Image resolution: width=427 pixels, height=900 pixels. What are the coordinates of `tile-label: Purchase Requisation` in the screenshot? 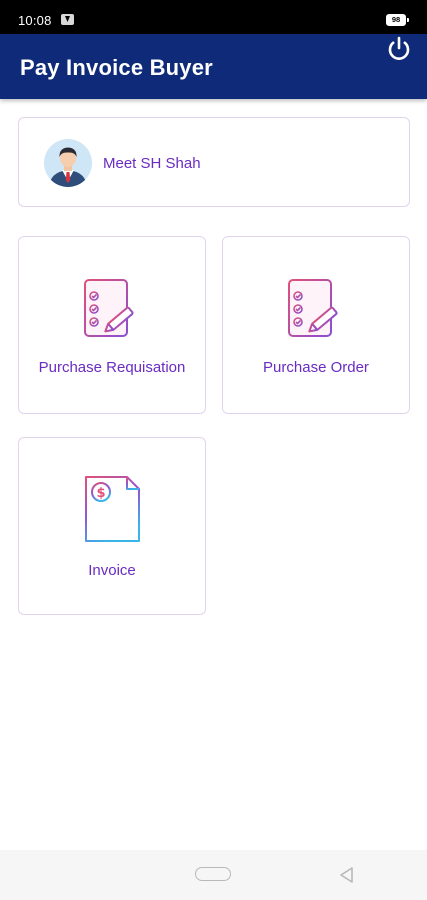 It's located at (112, 367).